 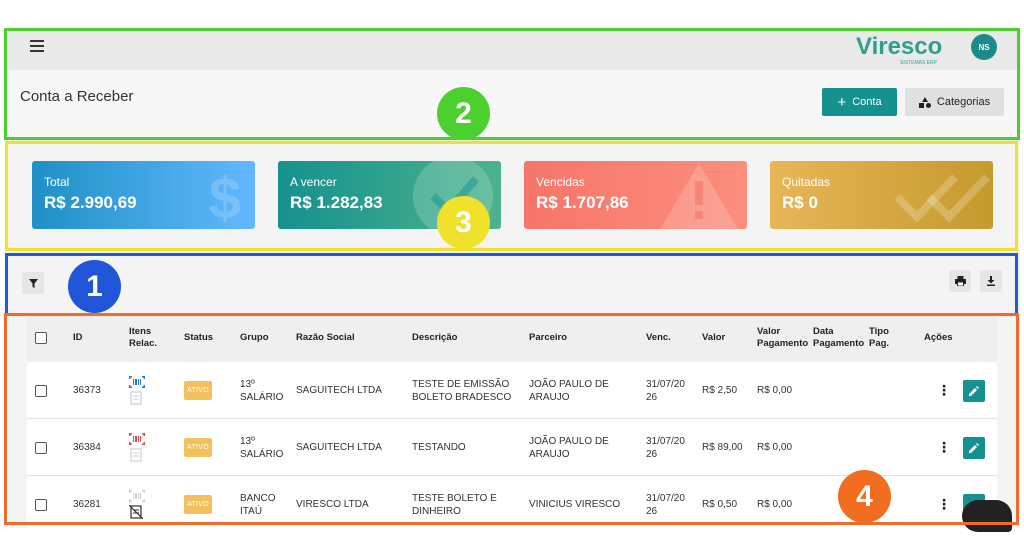 I want to click on plus-icon: +, so click(x=842, y=102).